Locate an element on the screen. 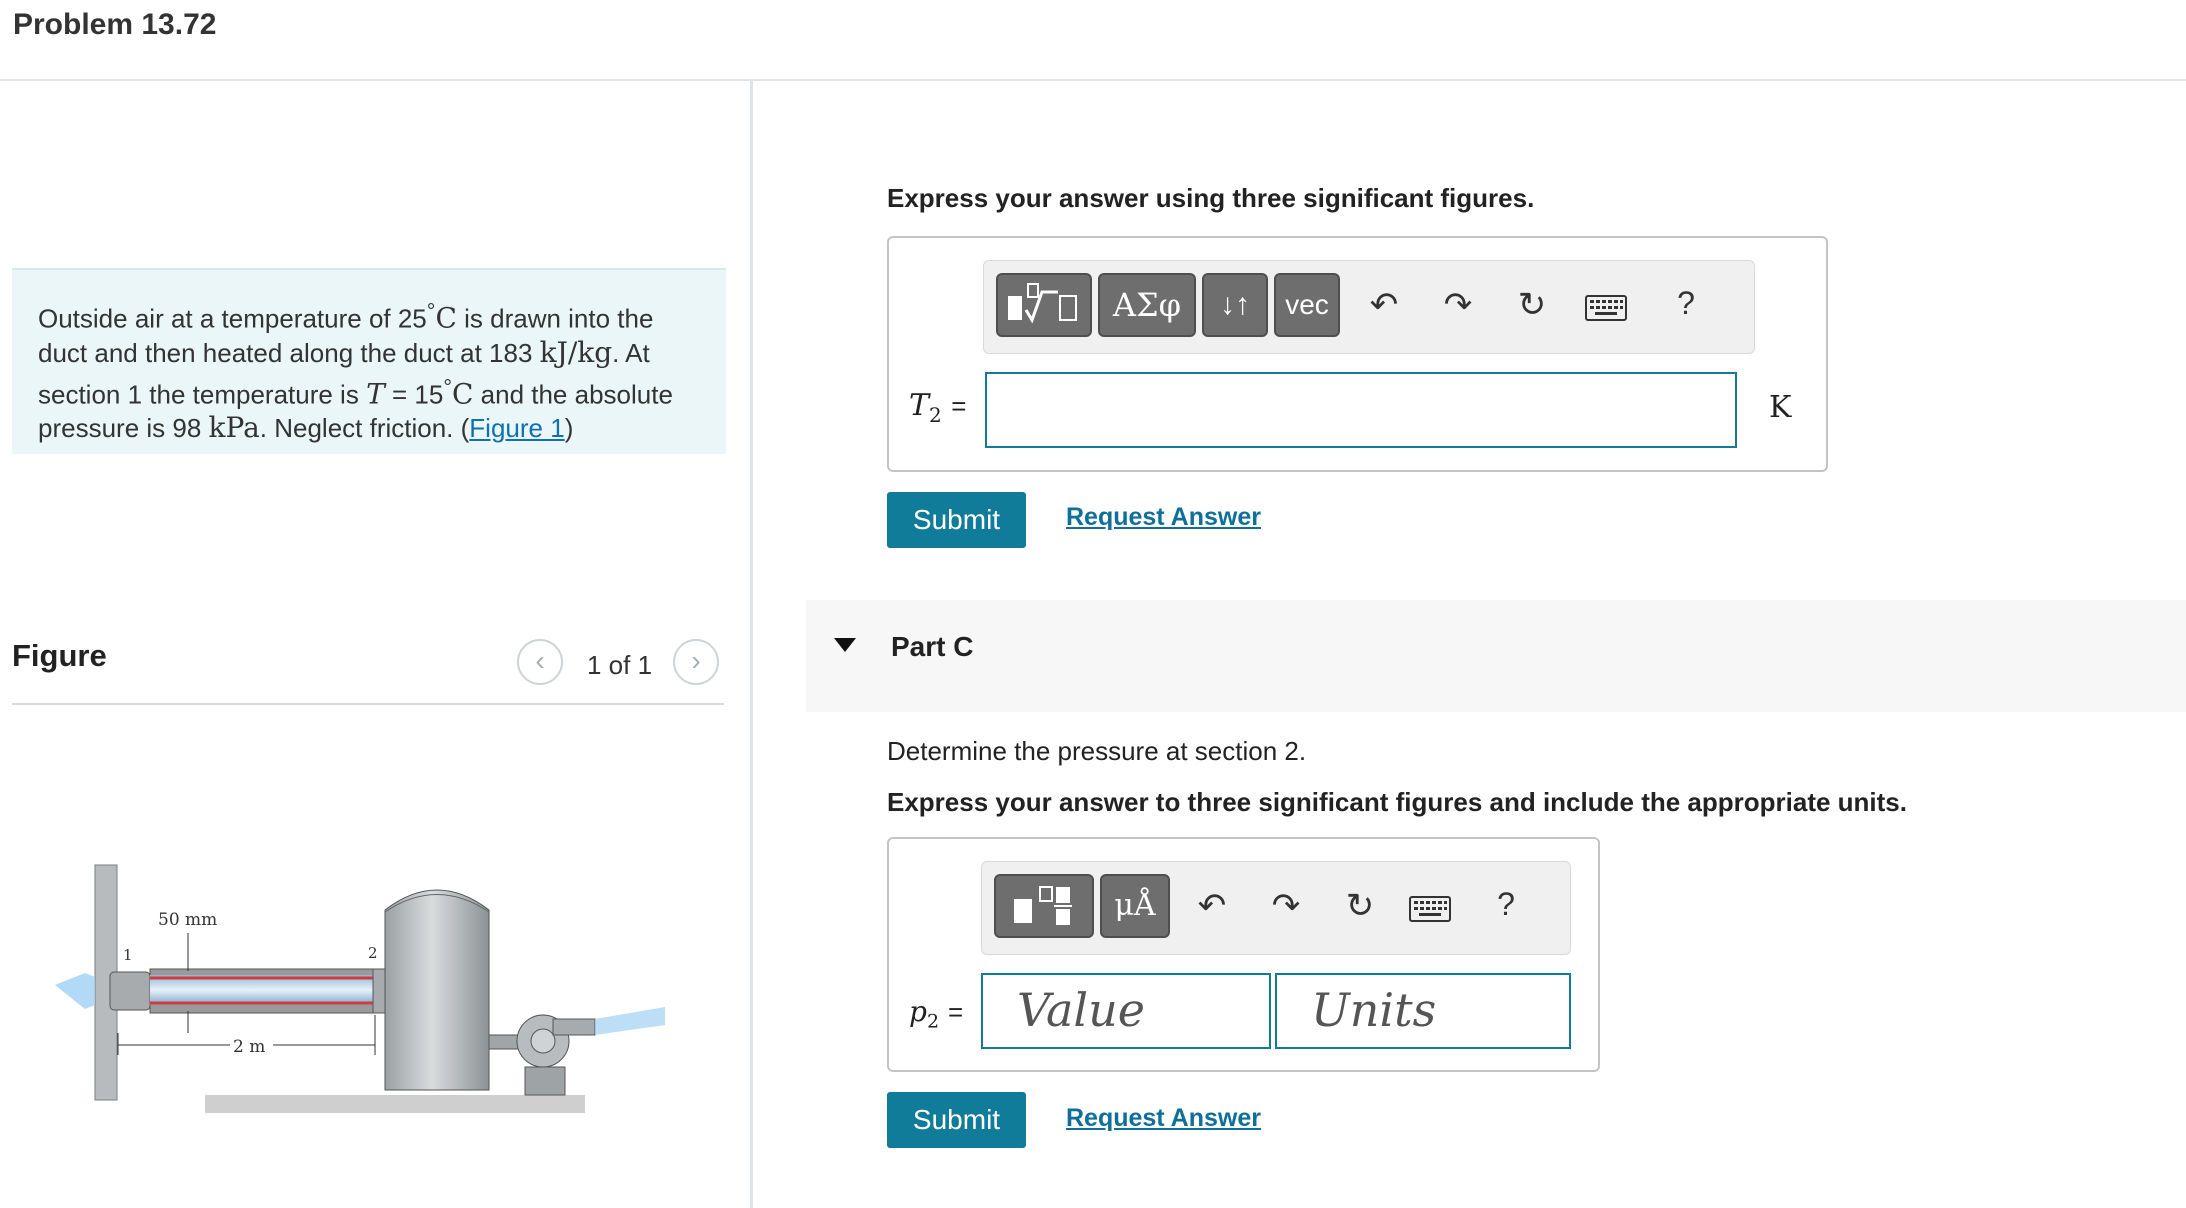  caret-down-icon is located at coordinates (845, 645).